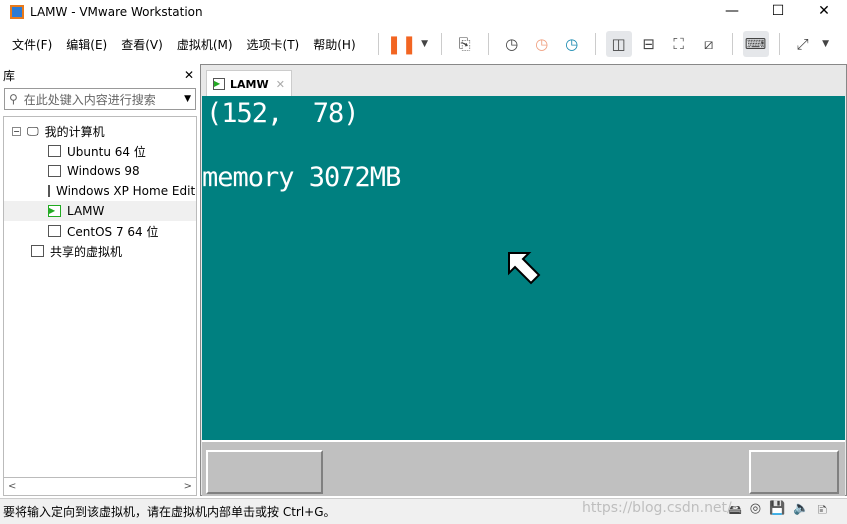 This screenshot has width=847, height=524. Describe the element at coordinates (169, 512) in the screenshot. I see `status-text: 要将输入定向到该虚拟机，请在虚拟机内部单击或按 Ctrl+G。` at that location.